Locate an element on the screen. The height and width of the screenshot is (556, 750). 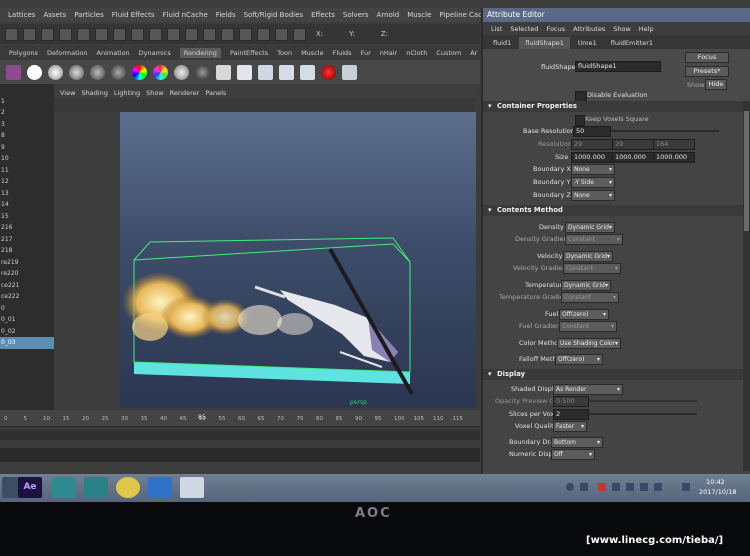
shelf-tab: Polygons is located at coordinates (23, 53).